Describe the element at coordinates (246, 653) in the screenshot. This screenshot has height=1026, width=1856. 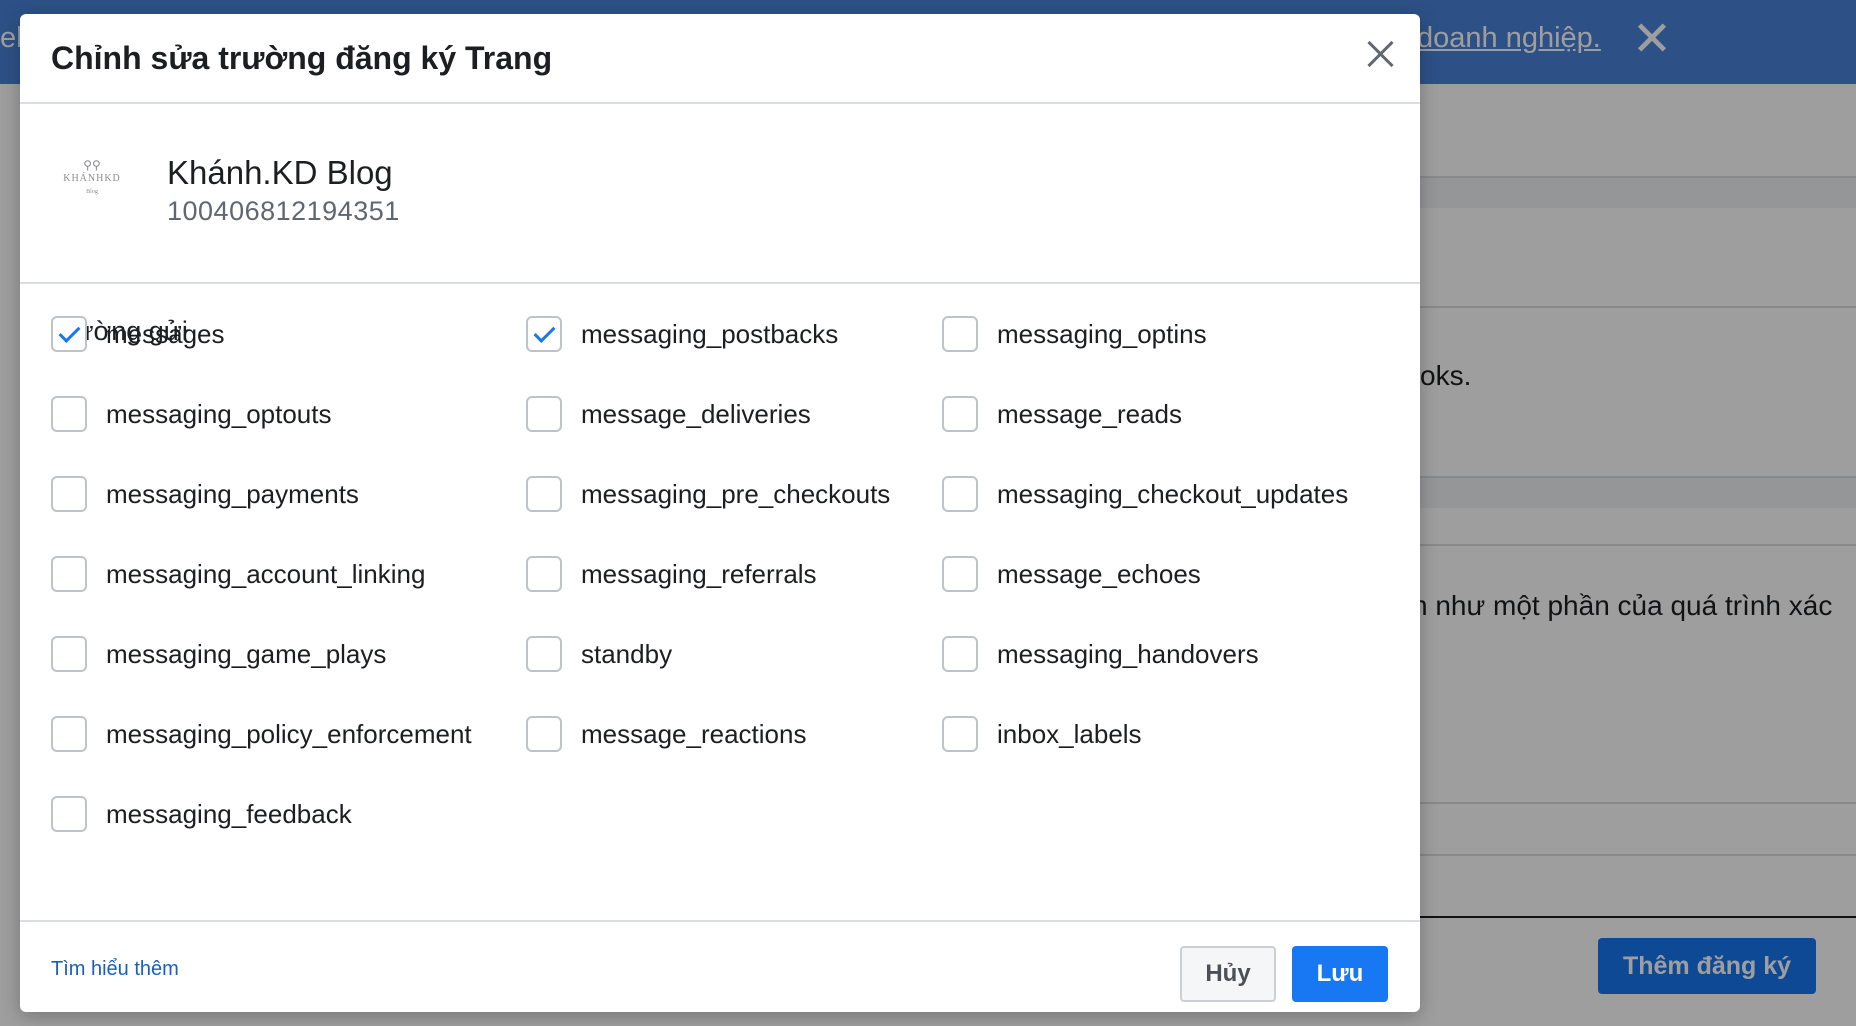
I see `field-label: messaging_game_plays` at that location.